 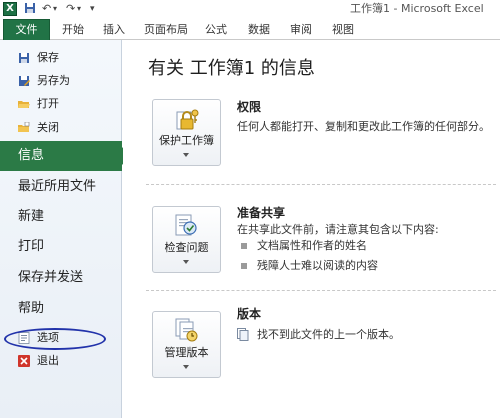 I want to click on sharing-item: 残障人士难以阅读的内容, so click(x=317, y=265).